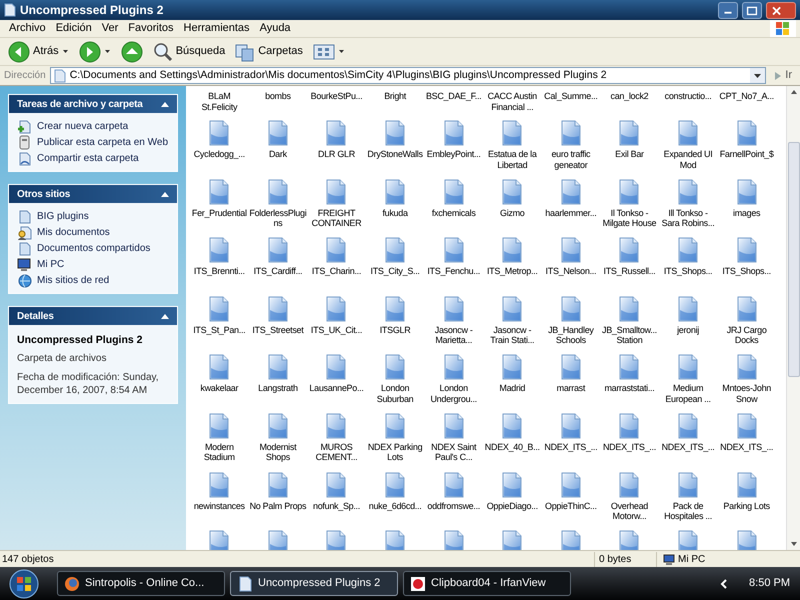 Image resolution: width=800 pixels, height=600 pixels. What do you see at coordinates (793, 318) in the screenshot?
I see `scrollbar` at bounding box center [793, 318].